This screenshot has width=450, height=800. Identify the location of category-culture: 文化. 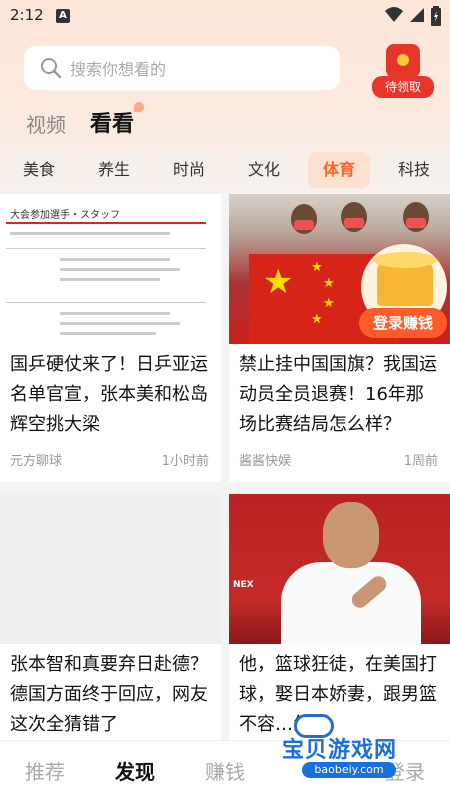
(264, 170).